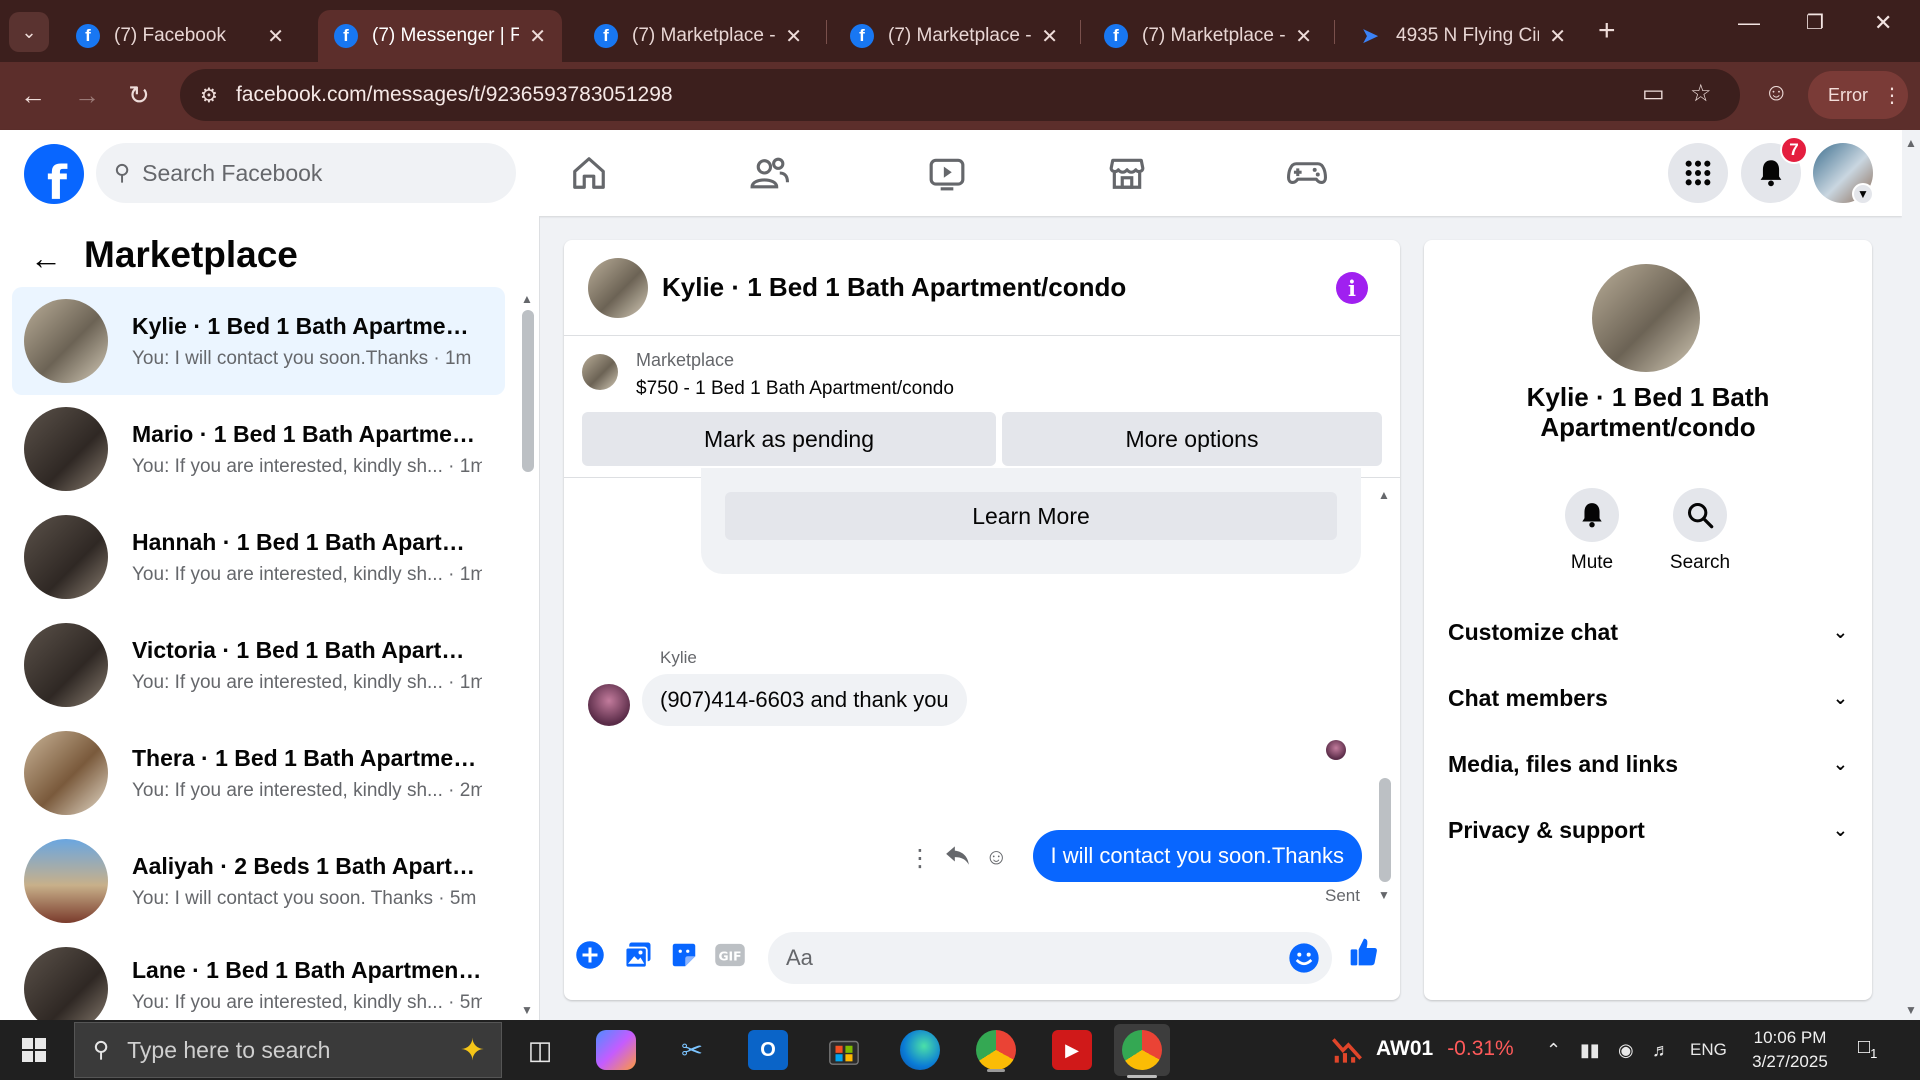 This screenshot has width=1920, height=1080. Describe the element at coordinates (1142, 1051) in the screenshot. I see `chrome-active-icon` at that location.